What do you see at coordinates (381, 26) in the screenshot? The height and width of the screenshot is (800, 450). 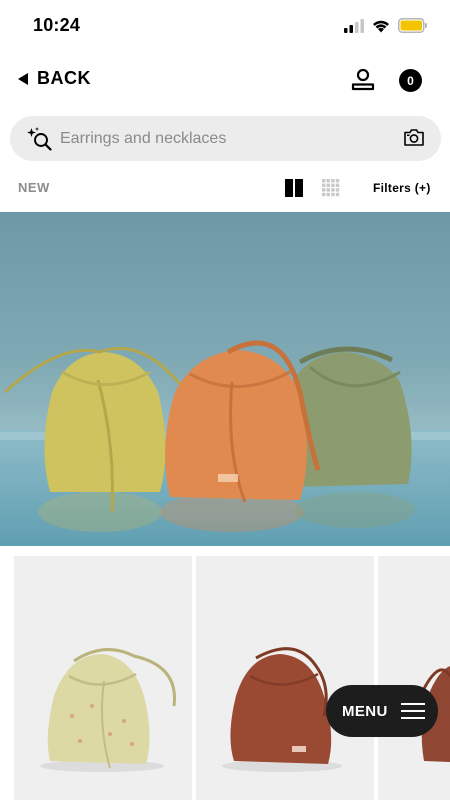 I see `wifi-icon` at bounding box center [381, 26].